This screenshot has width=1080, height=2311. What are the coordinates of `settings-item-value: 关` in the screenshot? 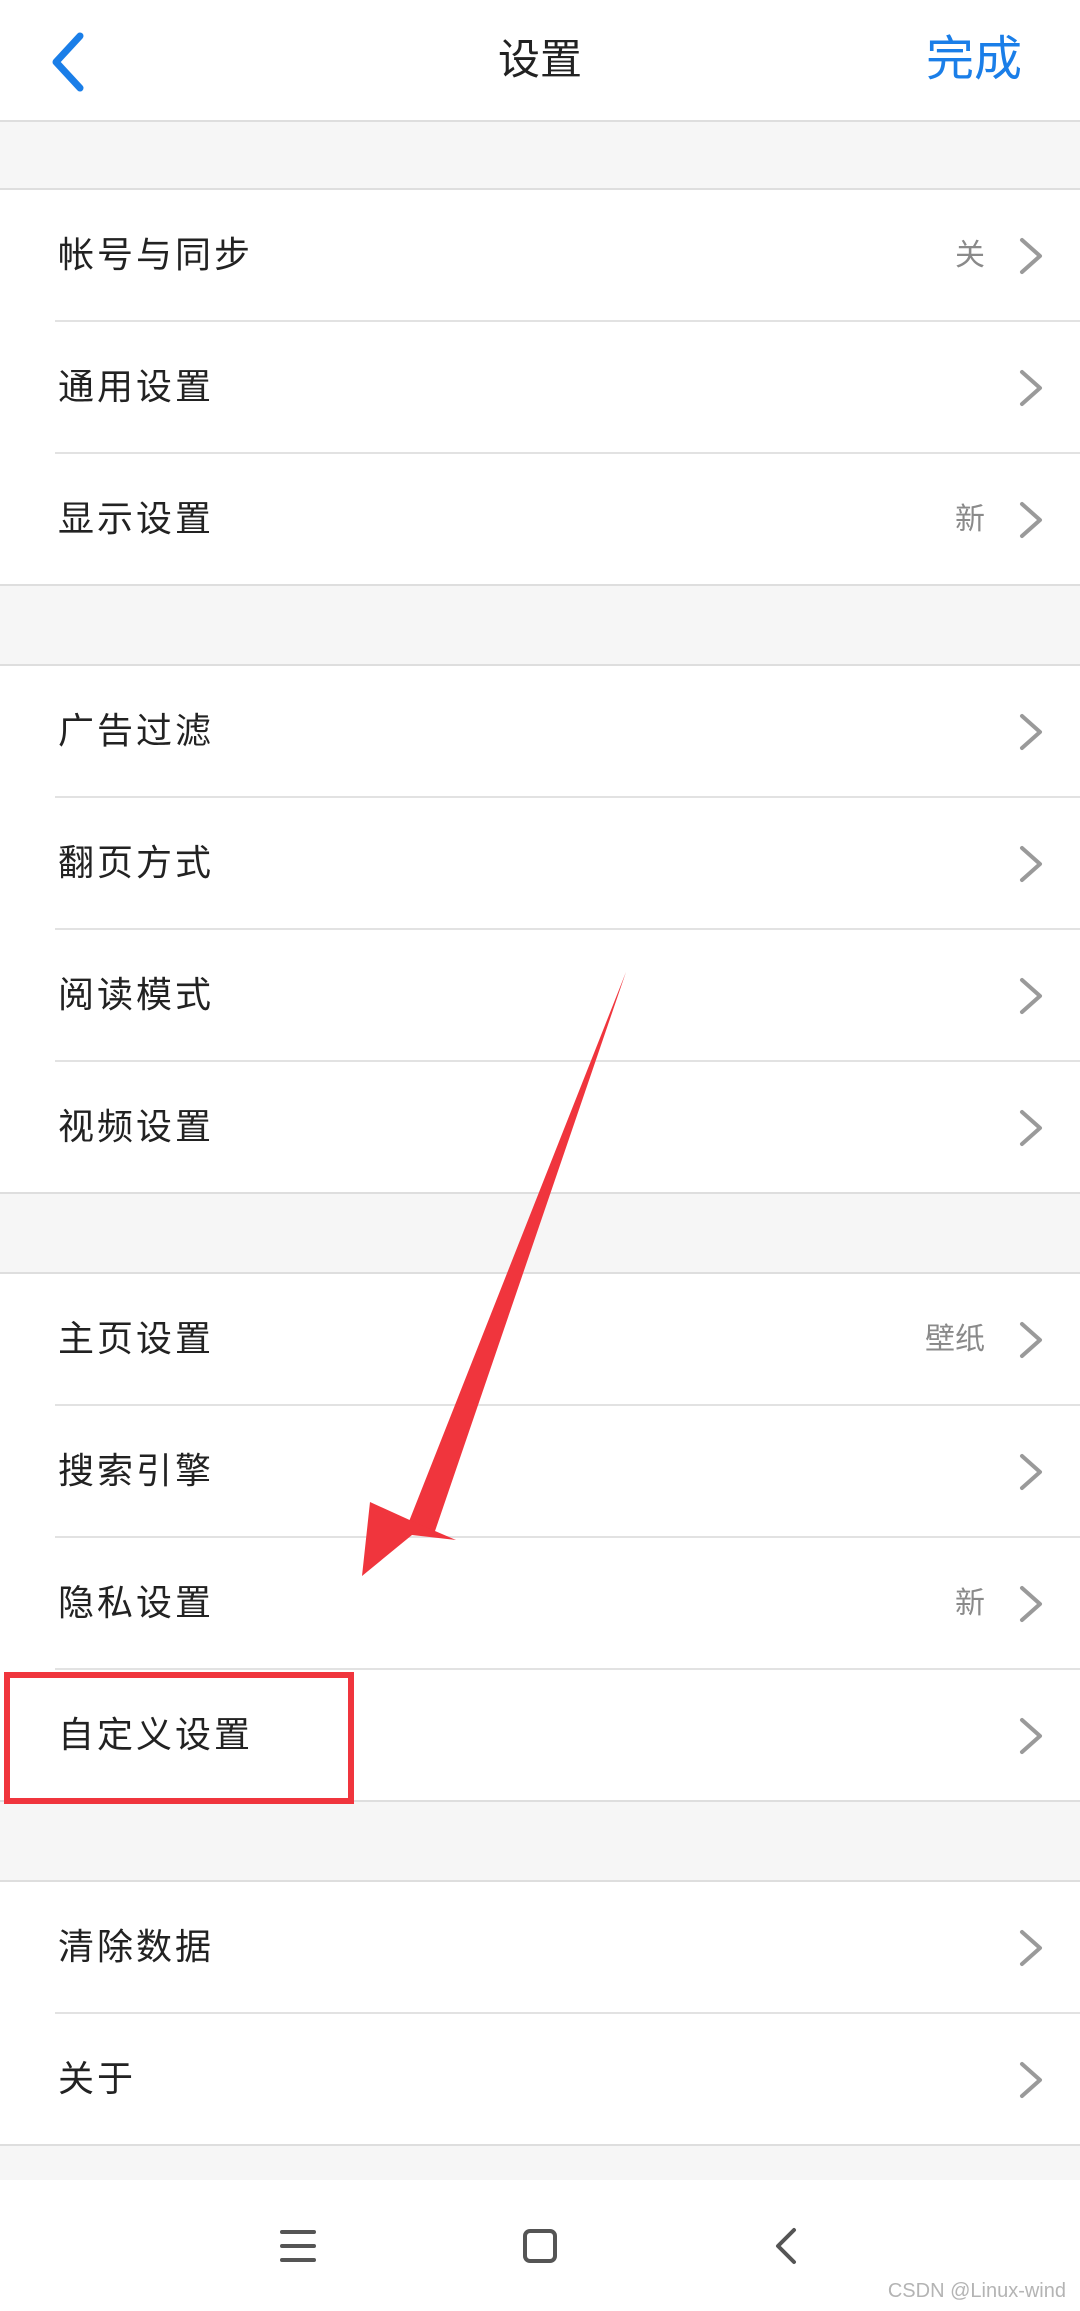 It's located at (970, 255).